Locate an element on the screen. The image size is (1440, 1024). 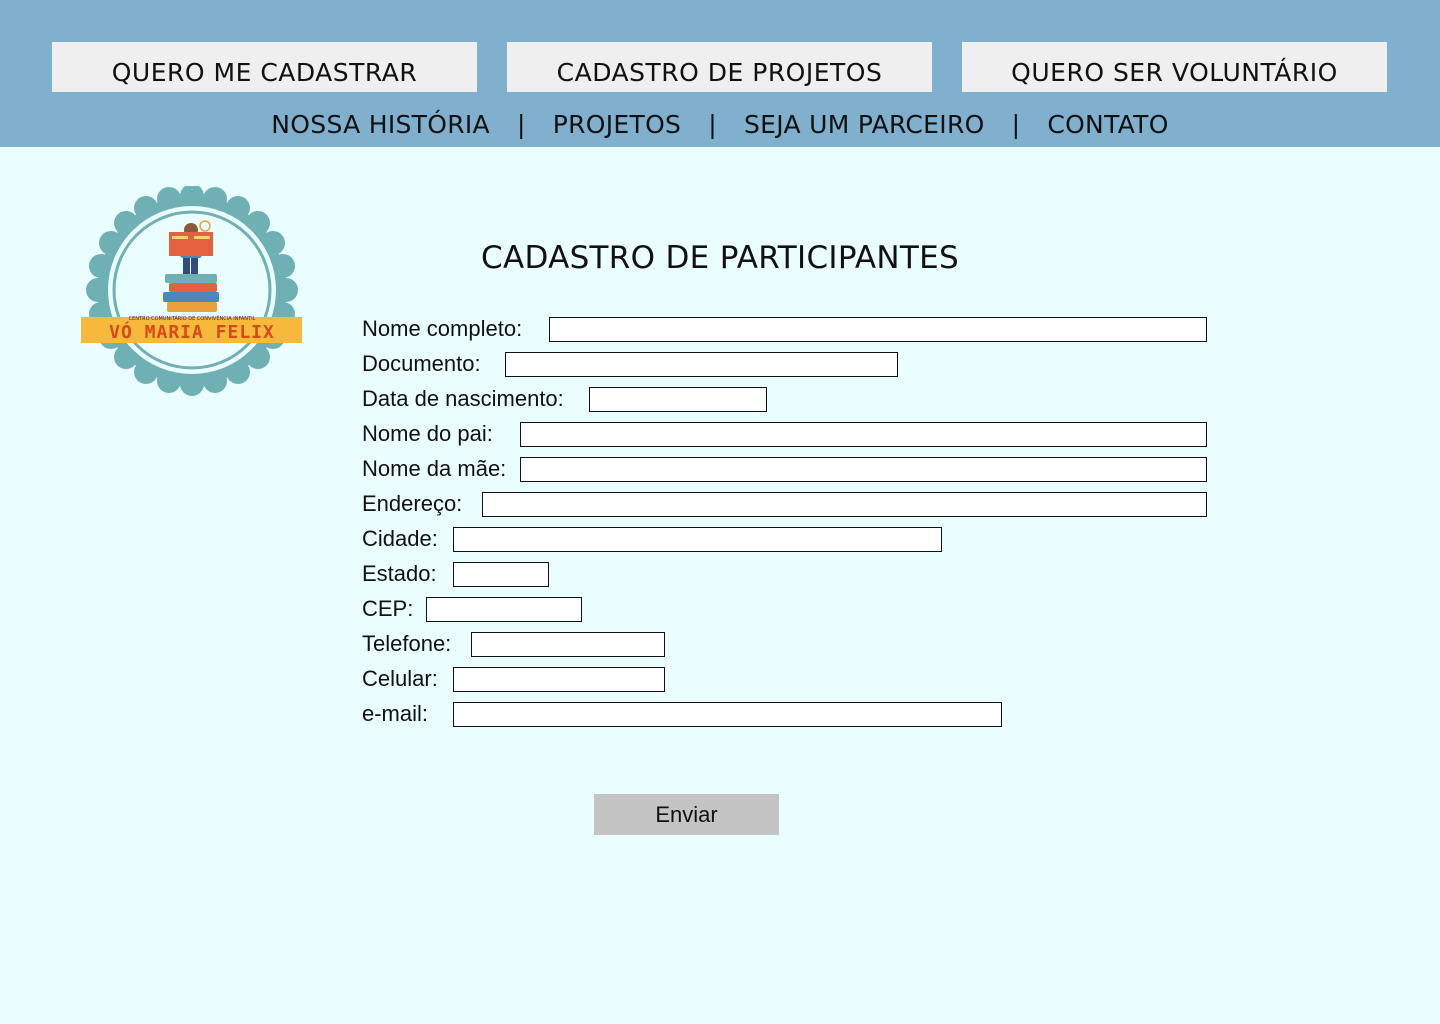
cidade-input is located at coordinates (697, 539).